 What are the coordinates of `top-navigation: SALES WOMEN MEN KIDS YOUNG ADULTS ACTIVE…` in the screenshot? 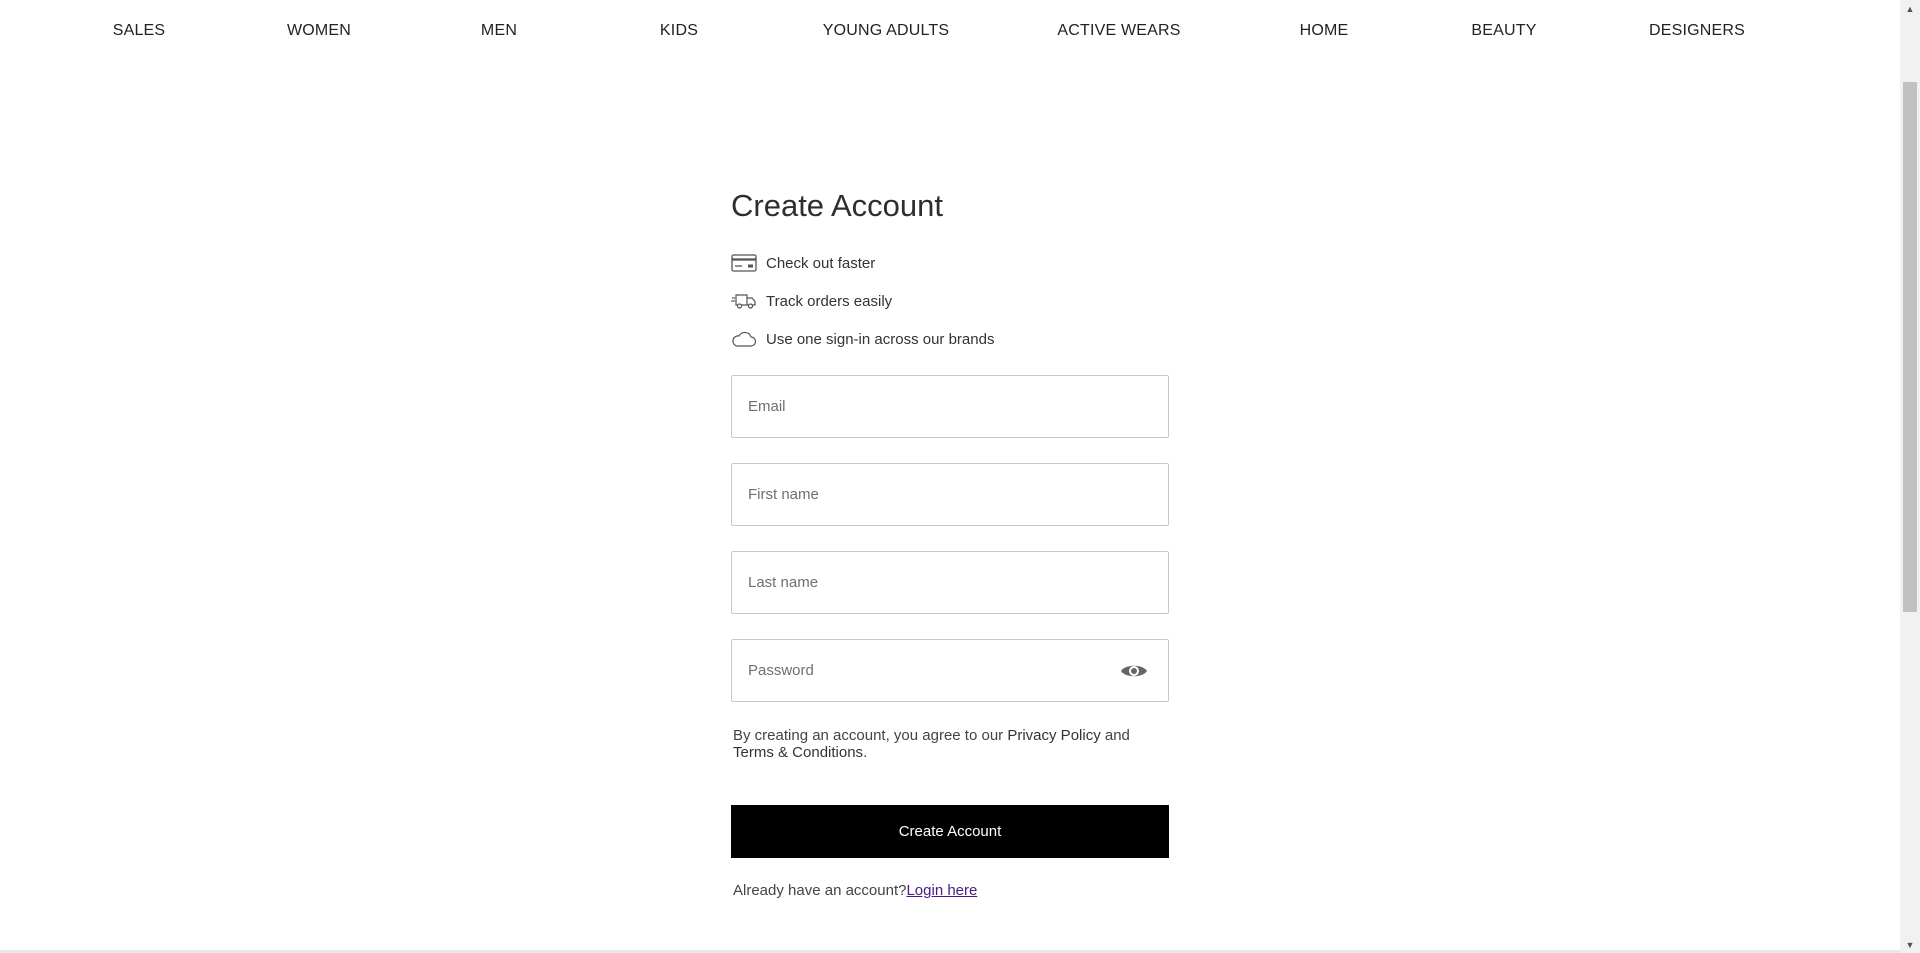 It's located at (950, 32).